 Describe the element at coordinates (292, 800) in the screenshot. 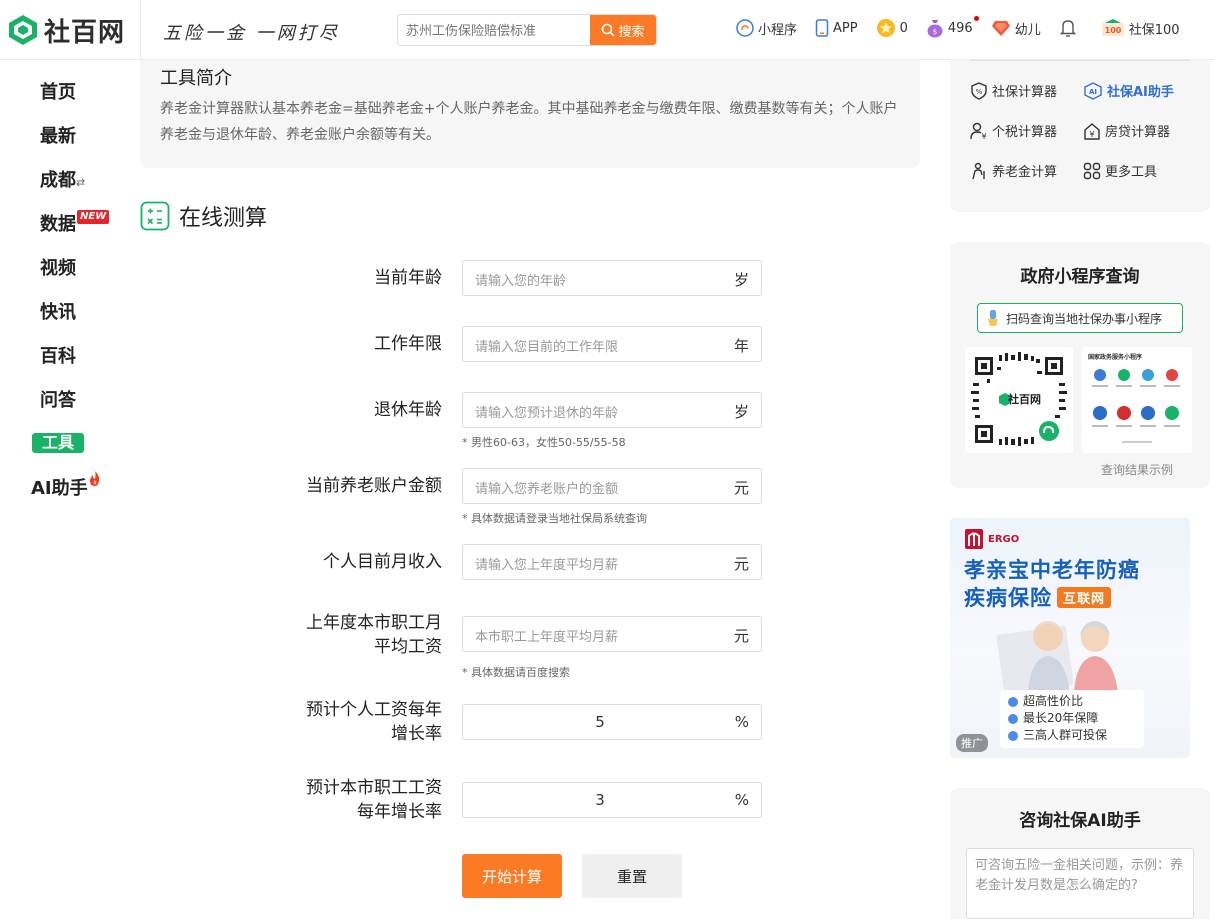

I see `field-label-city-growth: 预计本市职工工资 每年增长率` at that location.